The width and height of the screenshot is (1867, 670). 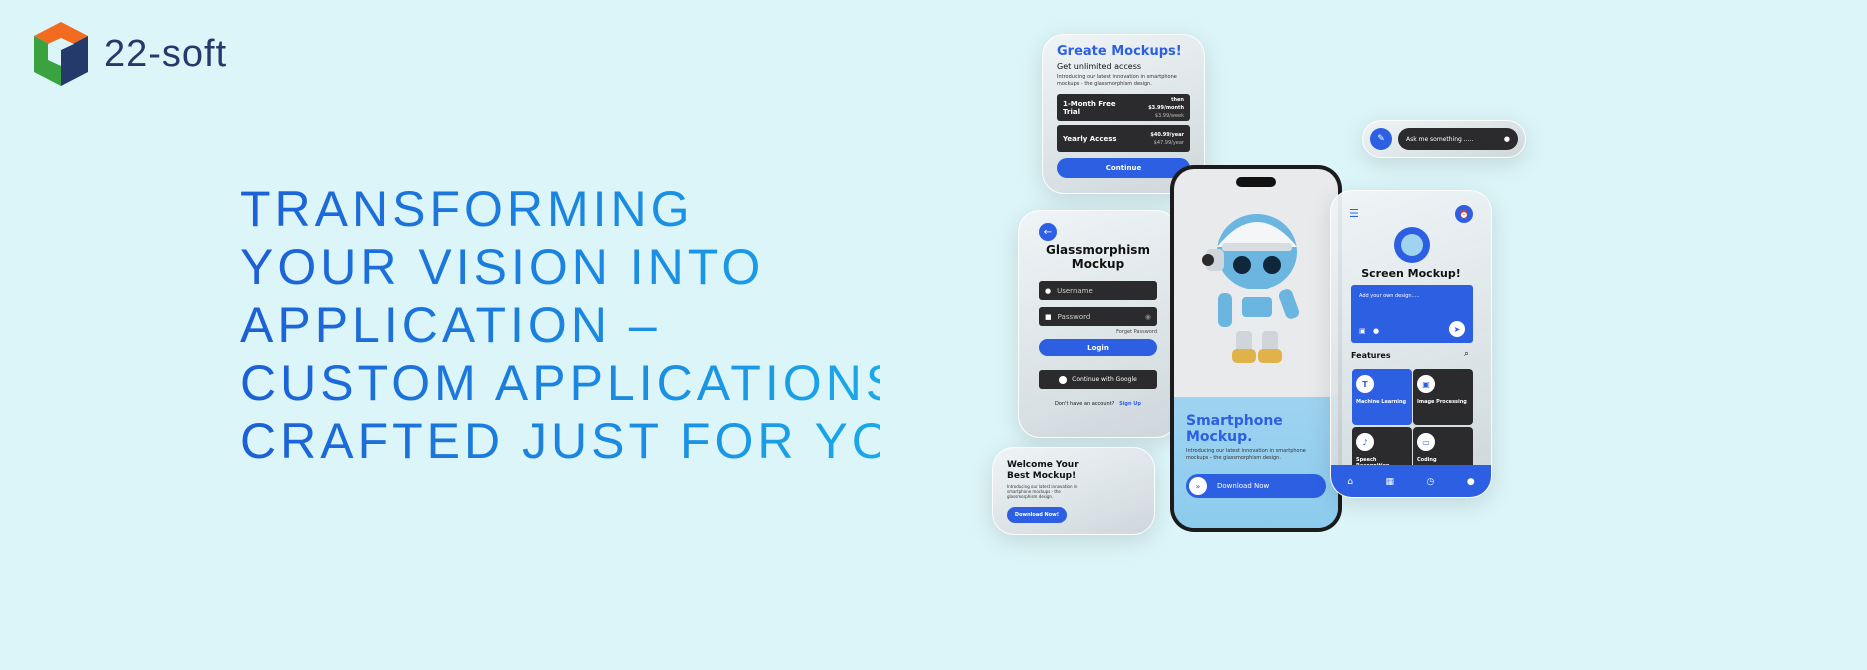 What do you see at coordinates (1098, 404) in the screenshot?
I see `signup-row: Don't have an account? Sign Up` at bounding box center [1098, 404].